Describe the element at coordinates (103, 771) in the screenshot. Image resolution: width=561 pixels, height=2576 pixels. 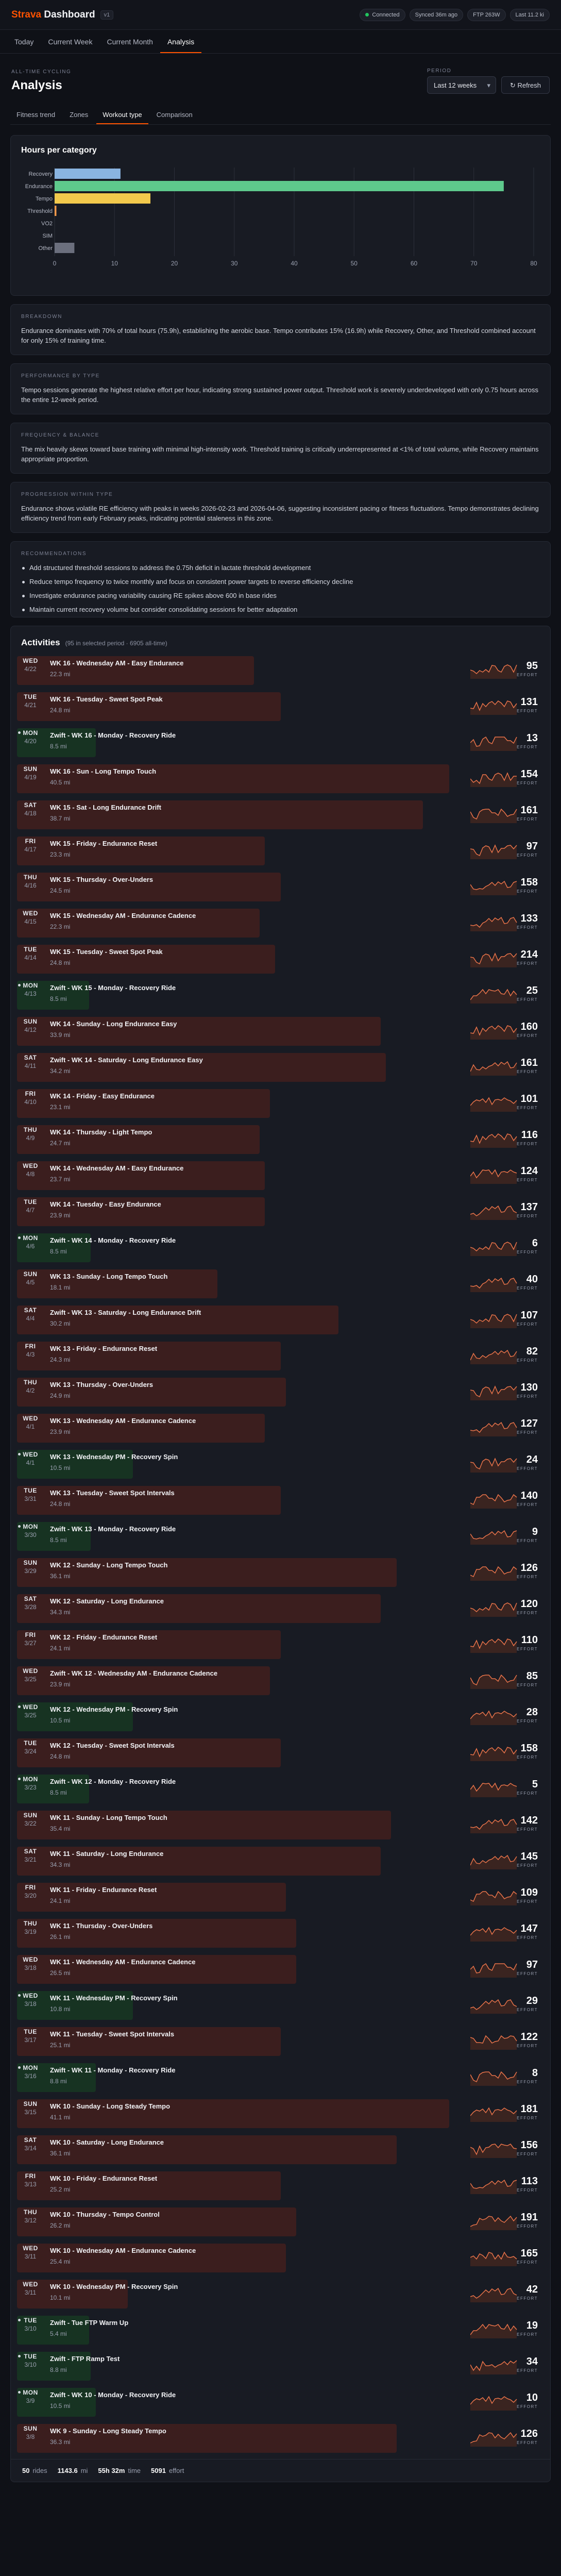
I see `activity-name: WK 16 - Sun - Long Tempo Touch` at that location.